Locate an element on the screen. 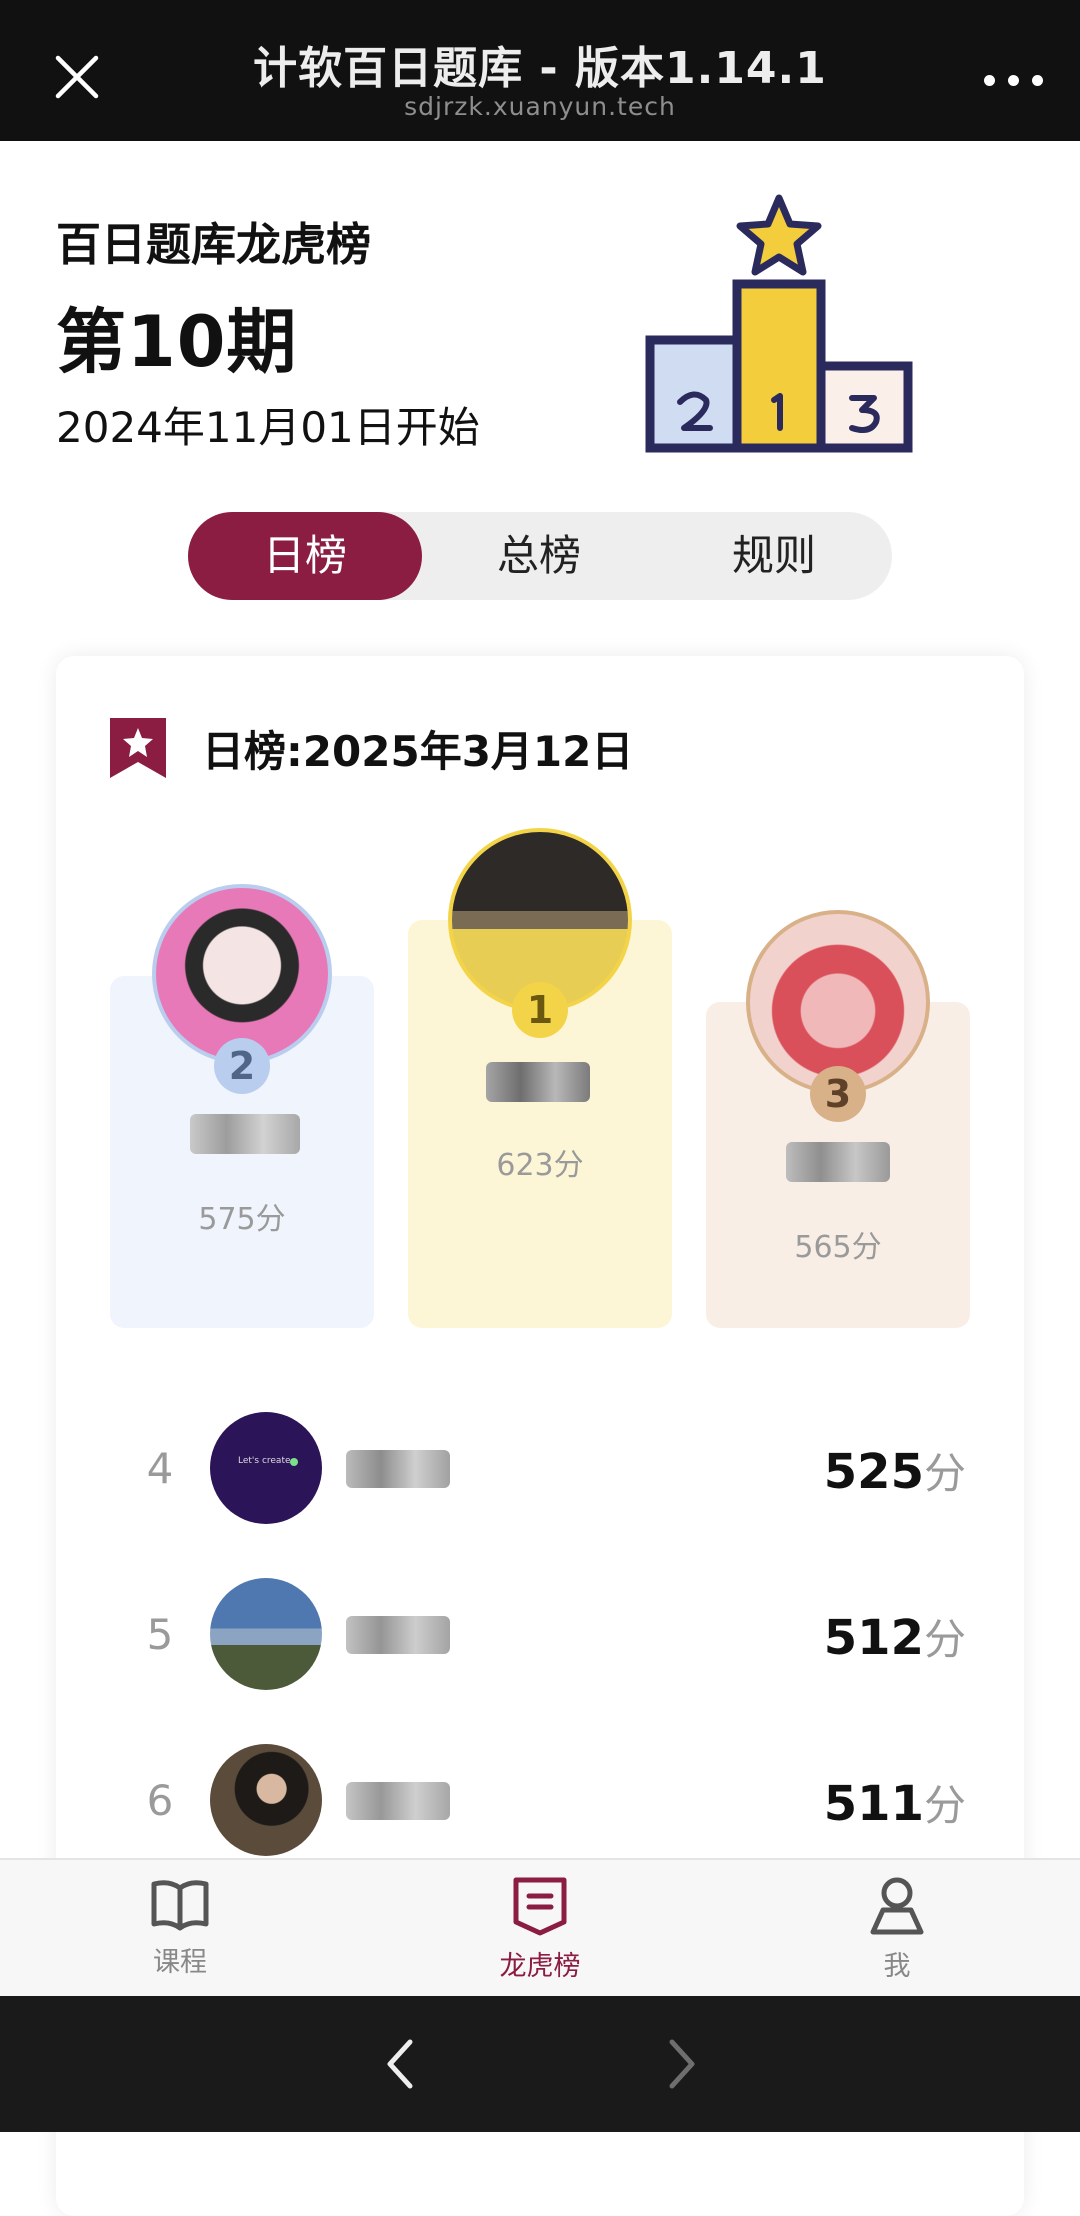 This screenshot has width=1080, height=2216. nav-label: 我 is located at coordinates (897, 1966).